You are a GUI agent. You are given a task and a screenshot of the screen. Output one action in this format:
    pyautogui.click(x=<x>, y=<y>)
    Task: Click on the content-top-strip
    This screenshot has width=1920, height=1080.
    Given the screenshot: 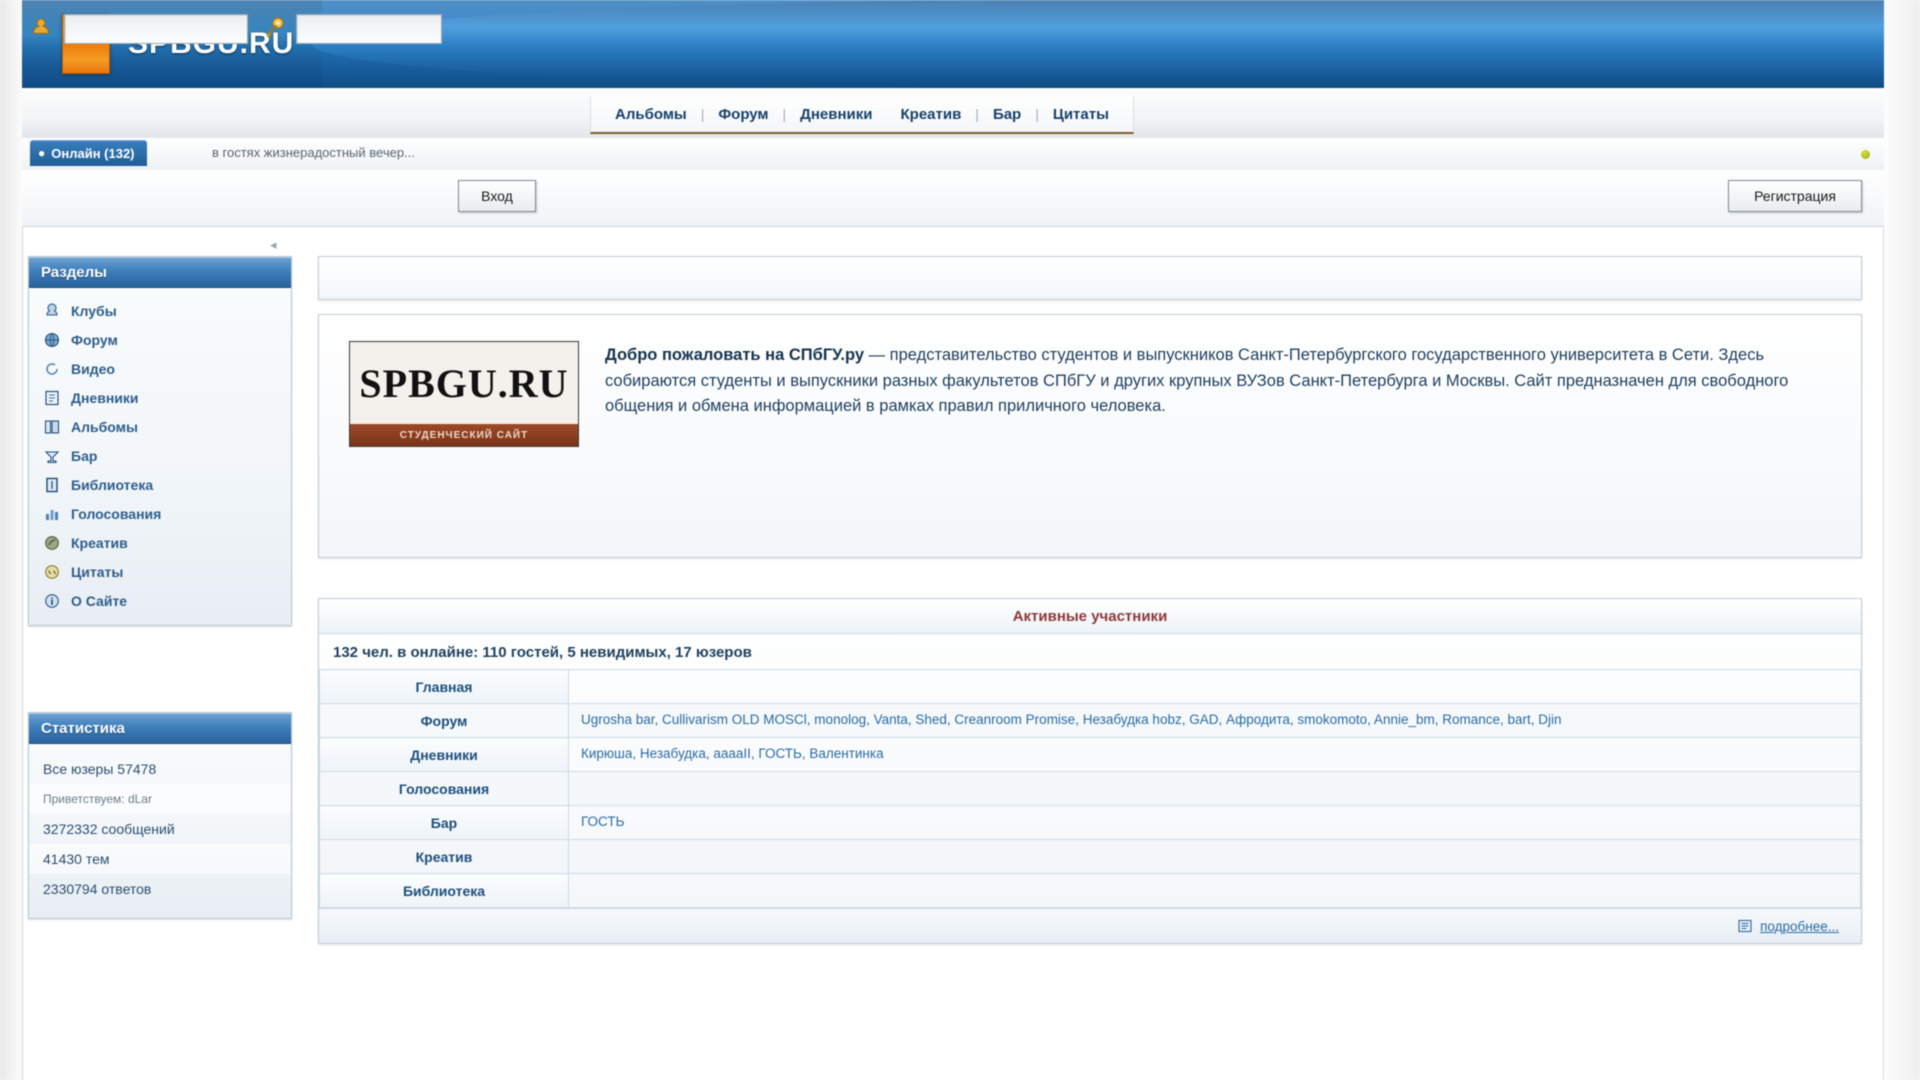 What is the action you would take?
    pyautogui.click(x=1090, y=278)
    